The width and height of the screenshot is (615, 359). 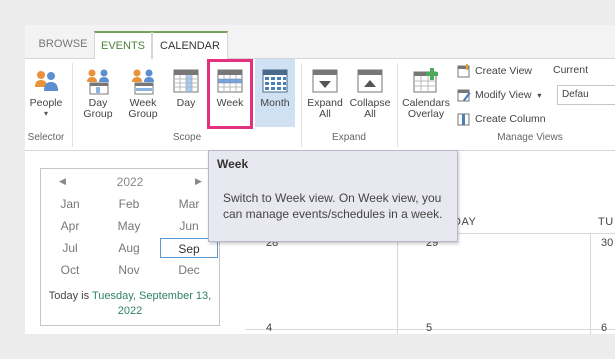 What do you see at coordinates (275, 81) in the screenshot?
I see `month-calendar-icon` at bounding box center [275, 81].